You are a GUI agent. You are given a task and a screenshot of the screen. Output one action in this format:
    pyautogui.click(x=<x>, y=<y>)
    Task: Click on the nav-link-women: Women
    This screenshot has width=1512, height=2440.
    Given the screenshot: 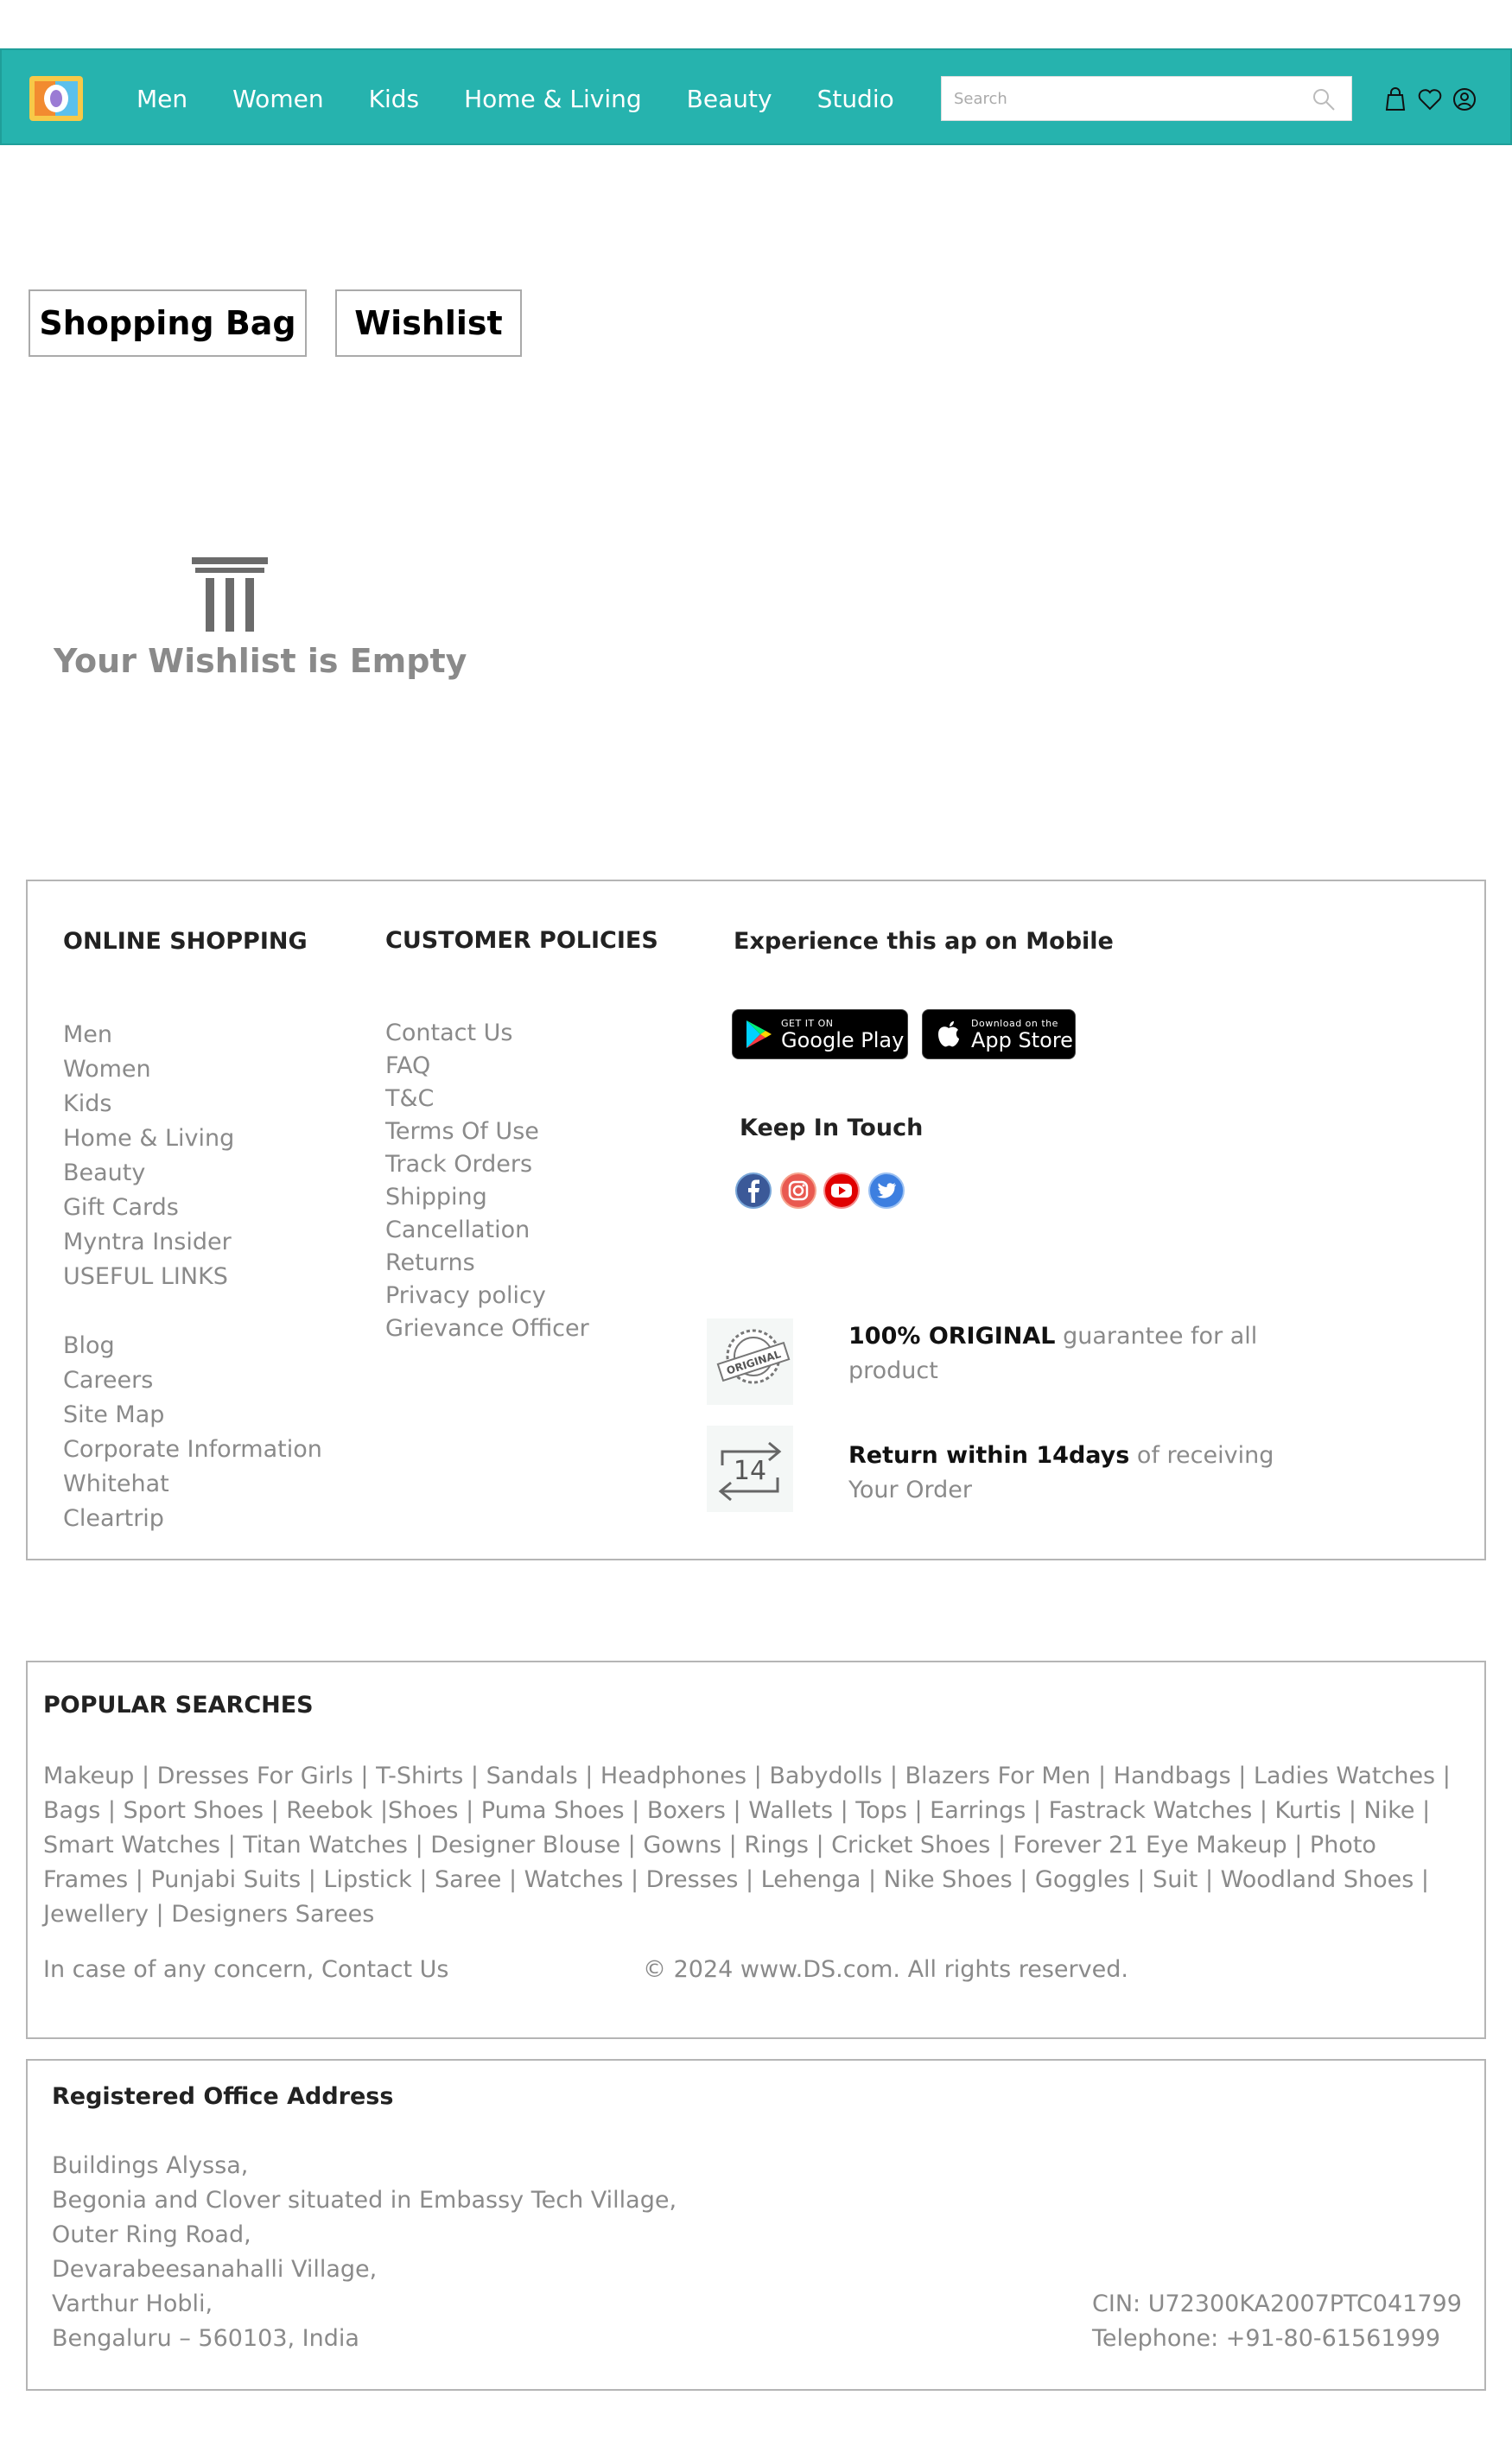 What is the action you would take?
    pyautogui.click(x=277, y=99)
    